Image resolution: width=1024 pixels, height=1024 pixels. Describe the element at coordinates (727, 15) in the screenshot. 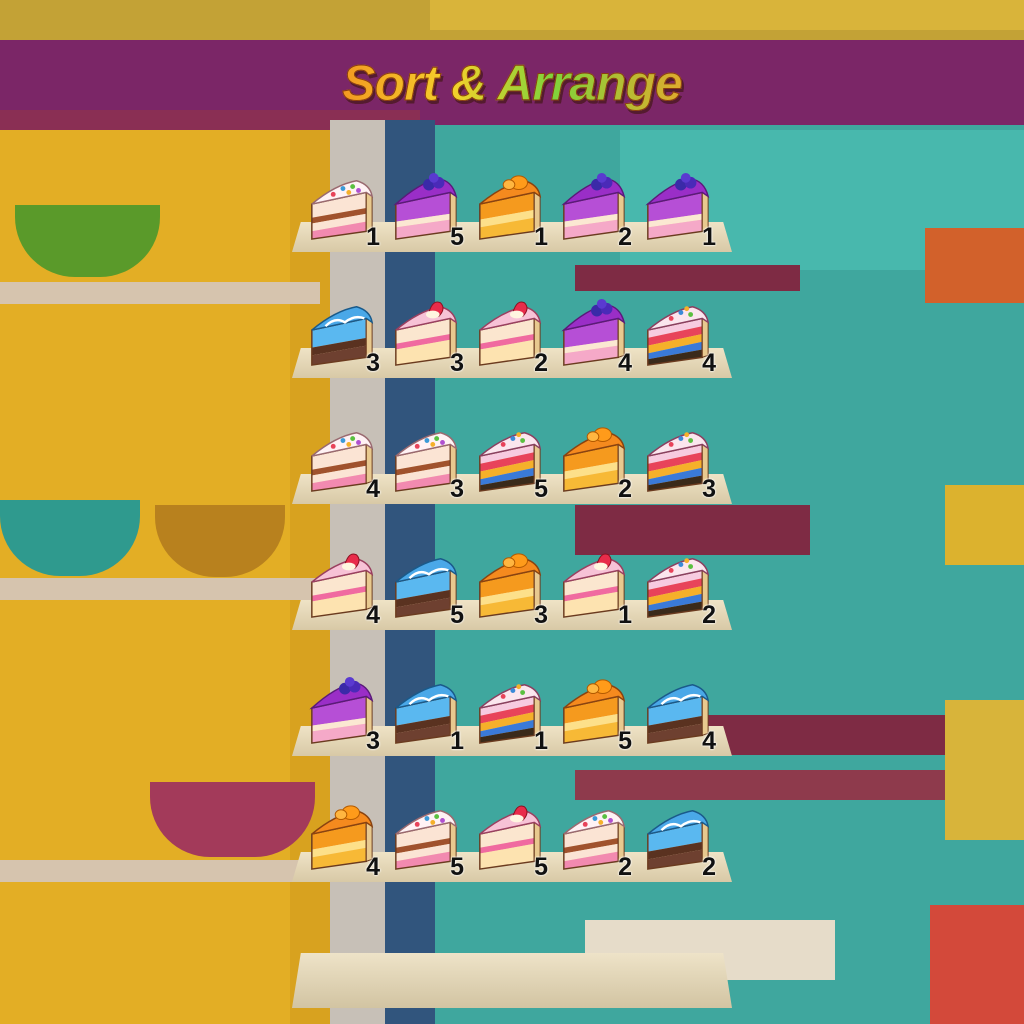

I see `bg-top-band-right` at that location.